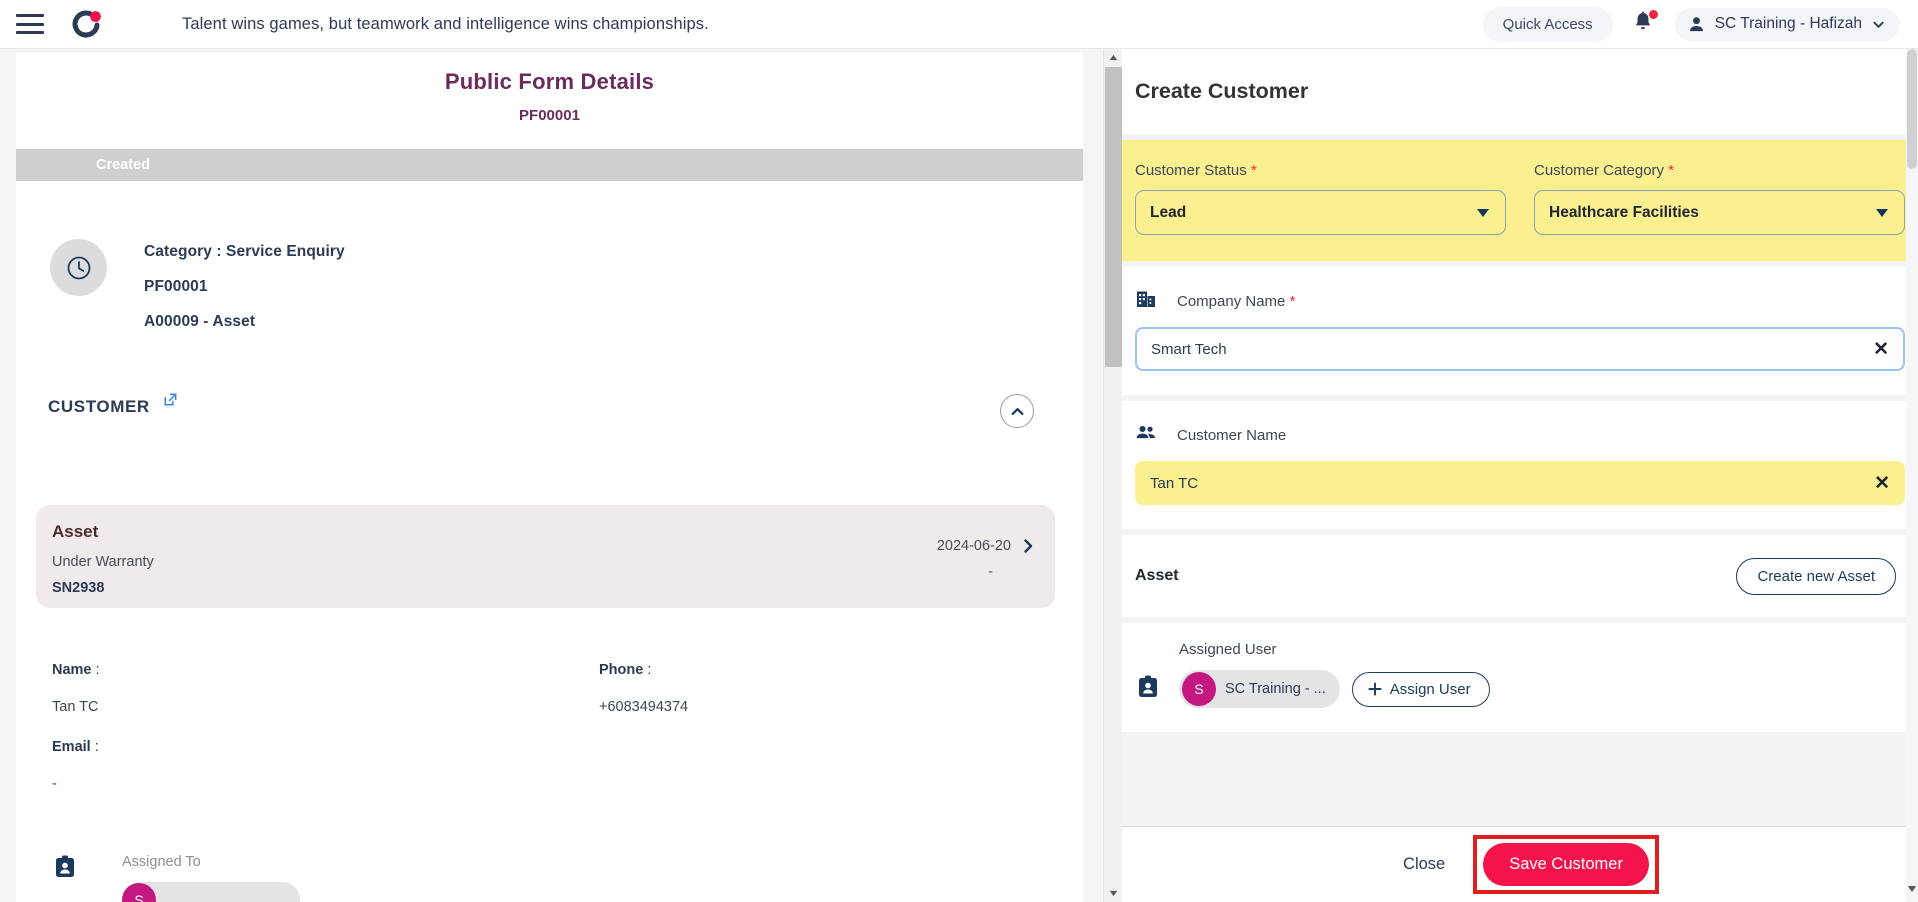  What do you see at coordinates (621, 670) in the screenshot?
I see `field-phone-label: Phone` at bounding box center [621, 670].